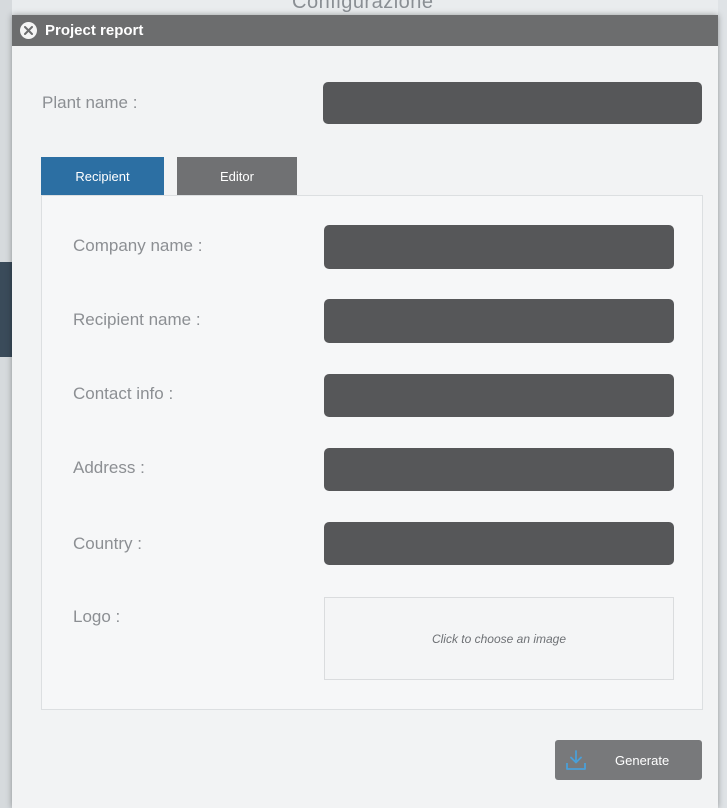  I want to click on background-window-title: Configurazione, so click(363, 6).